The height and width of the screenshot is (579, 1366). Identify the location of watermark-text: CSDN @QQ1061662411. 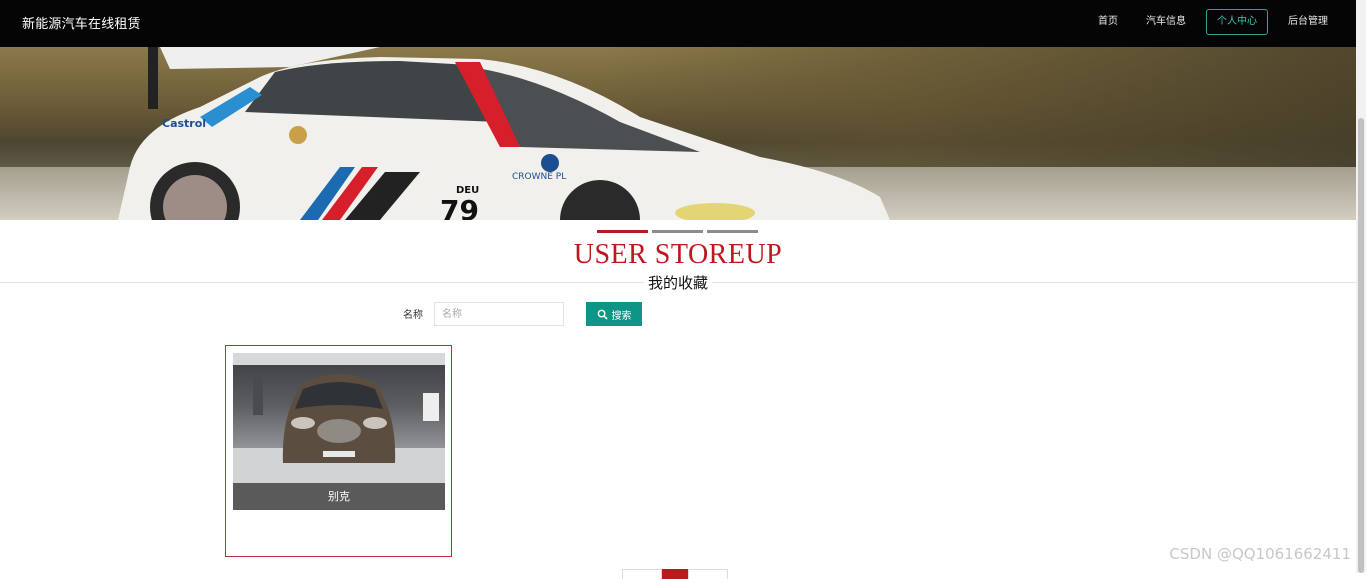
(1260, 554).